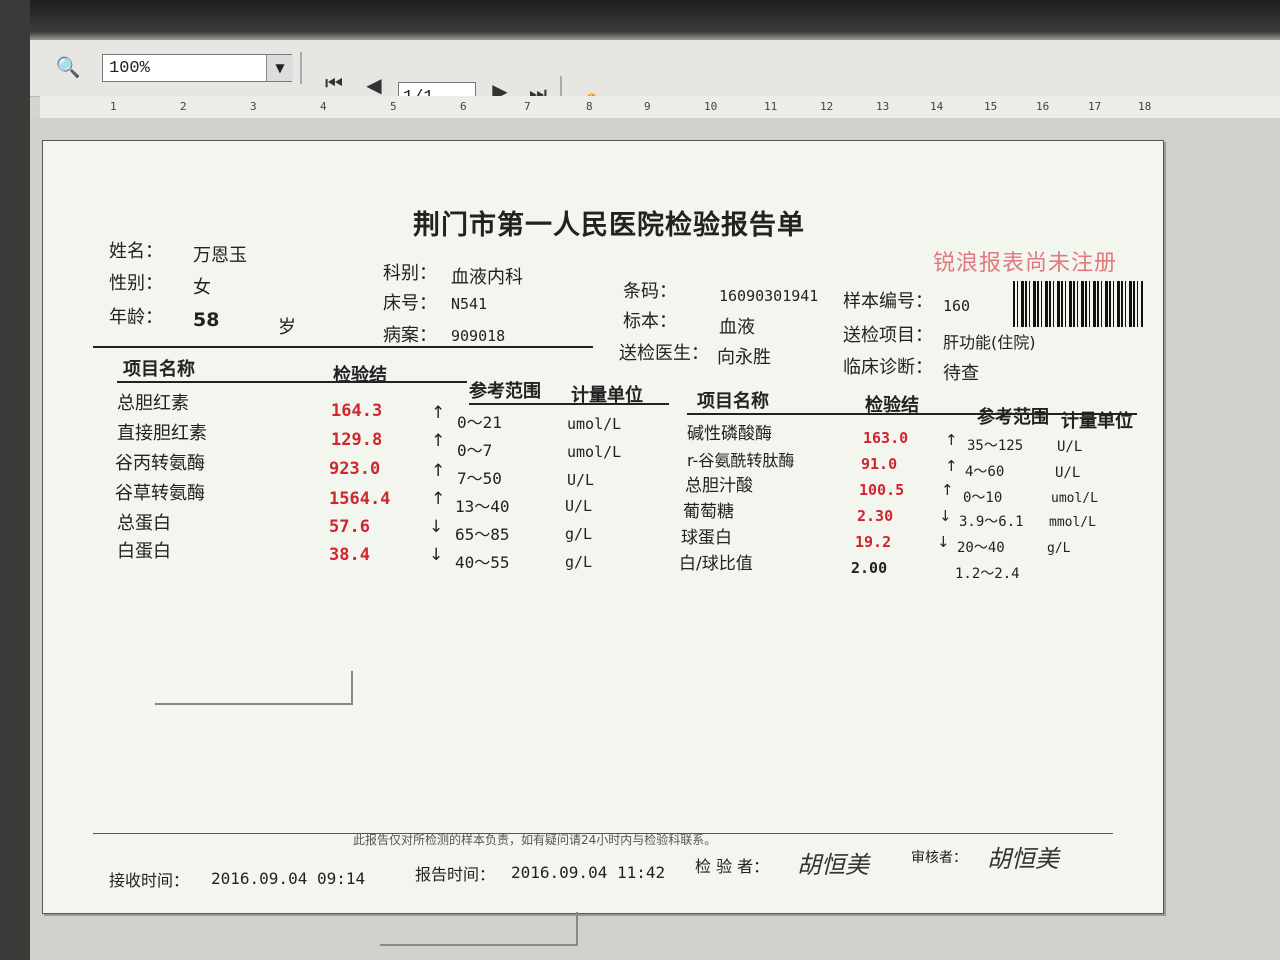  What do you see at coordinates (729, 434) in the screenshot?
I see `table-row-name: 碱性磷酸酶` at bounding box center [729, 434].